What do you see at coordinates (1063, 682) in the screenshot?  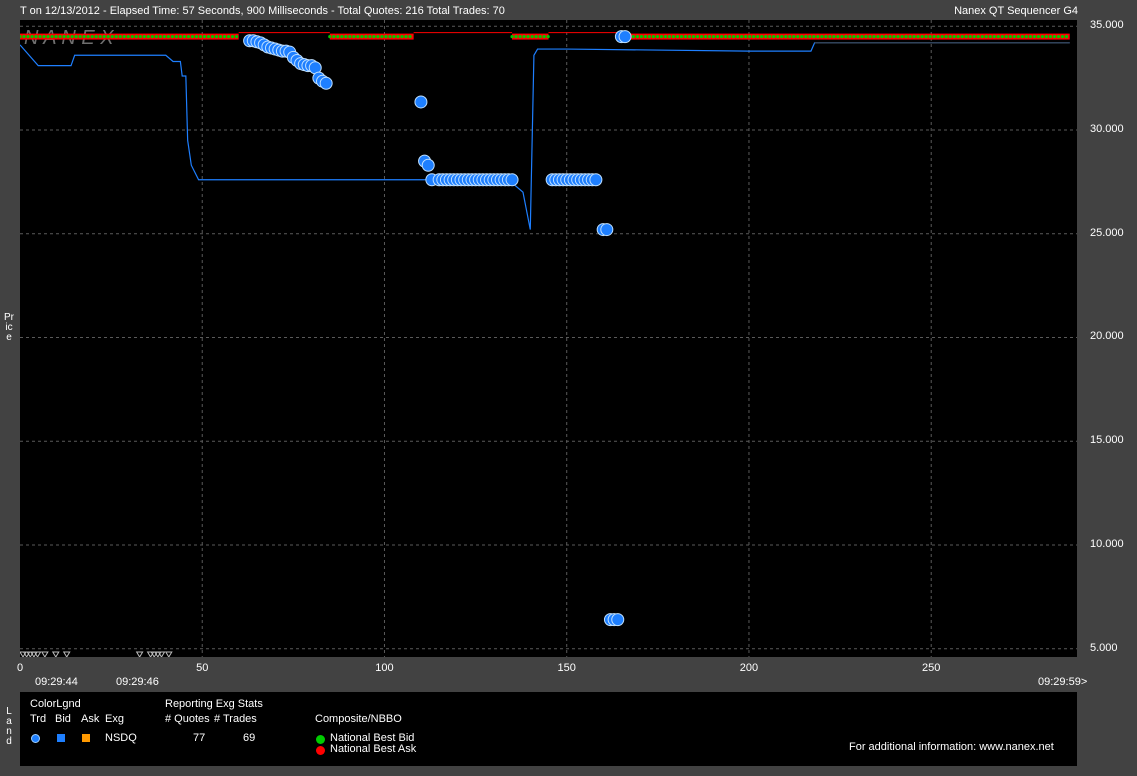 I see `time-label: 09:29:59>` at bounding box center [1063, 682].